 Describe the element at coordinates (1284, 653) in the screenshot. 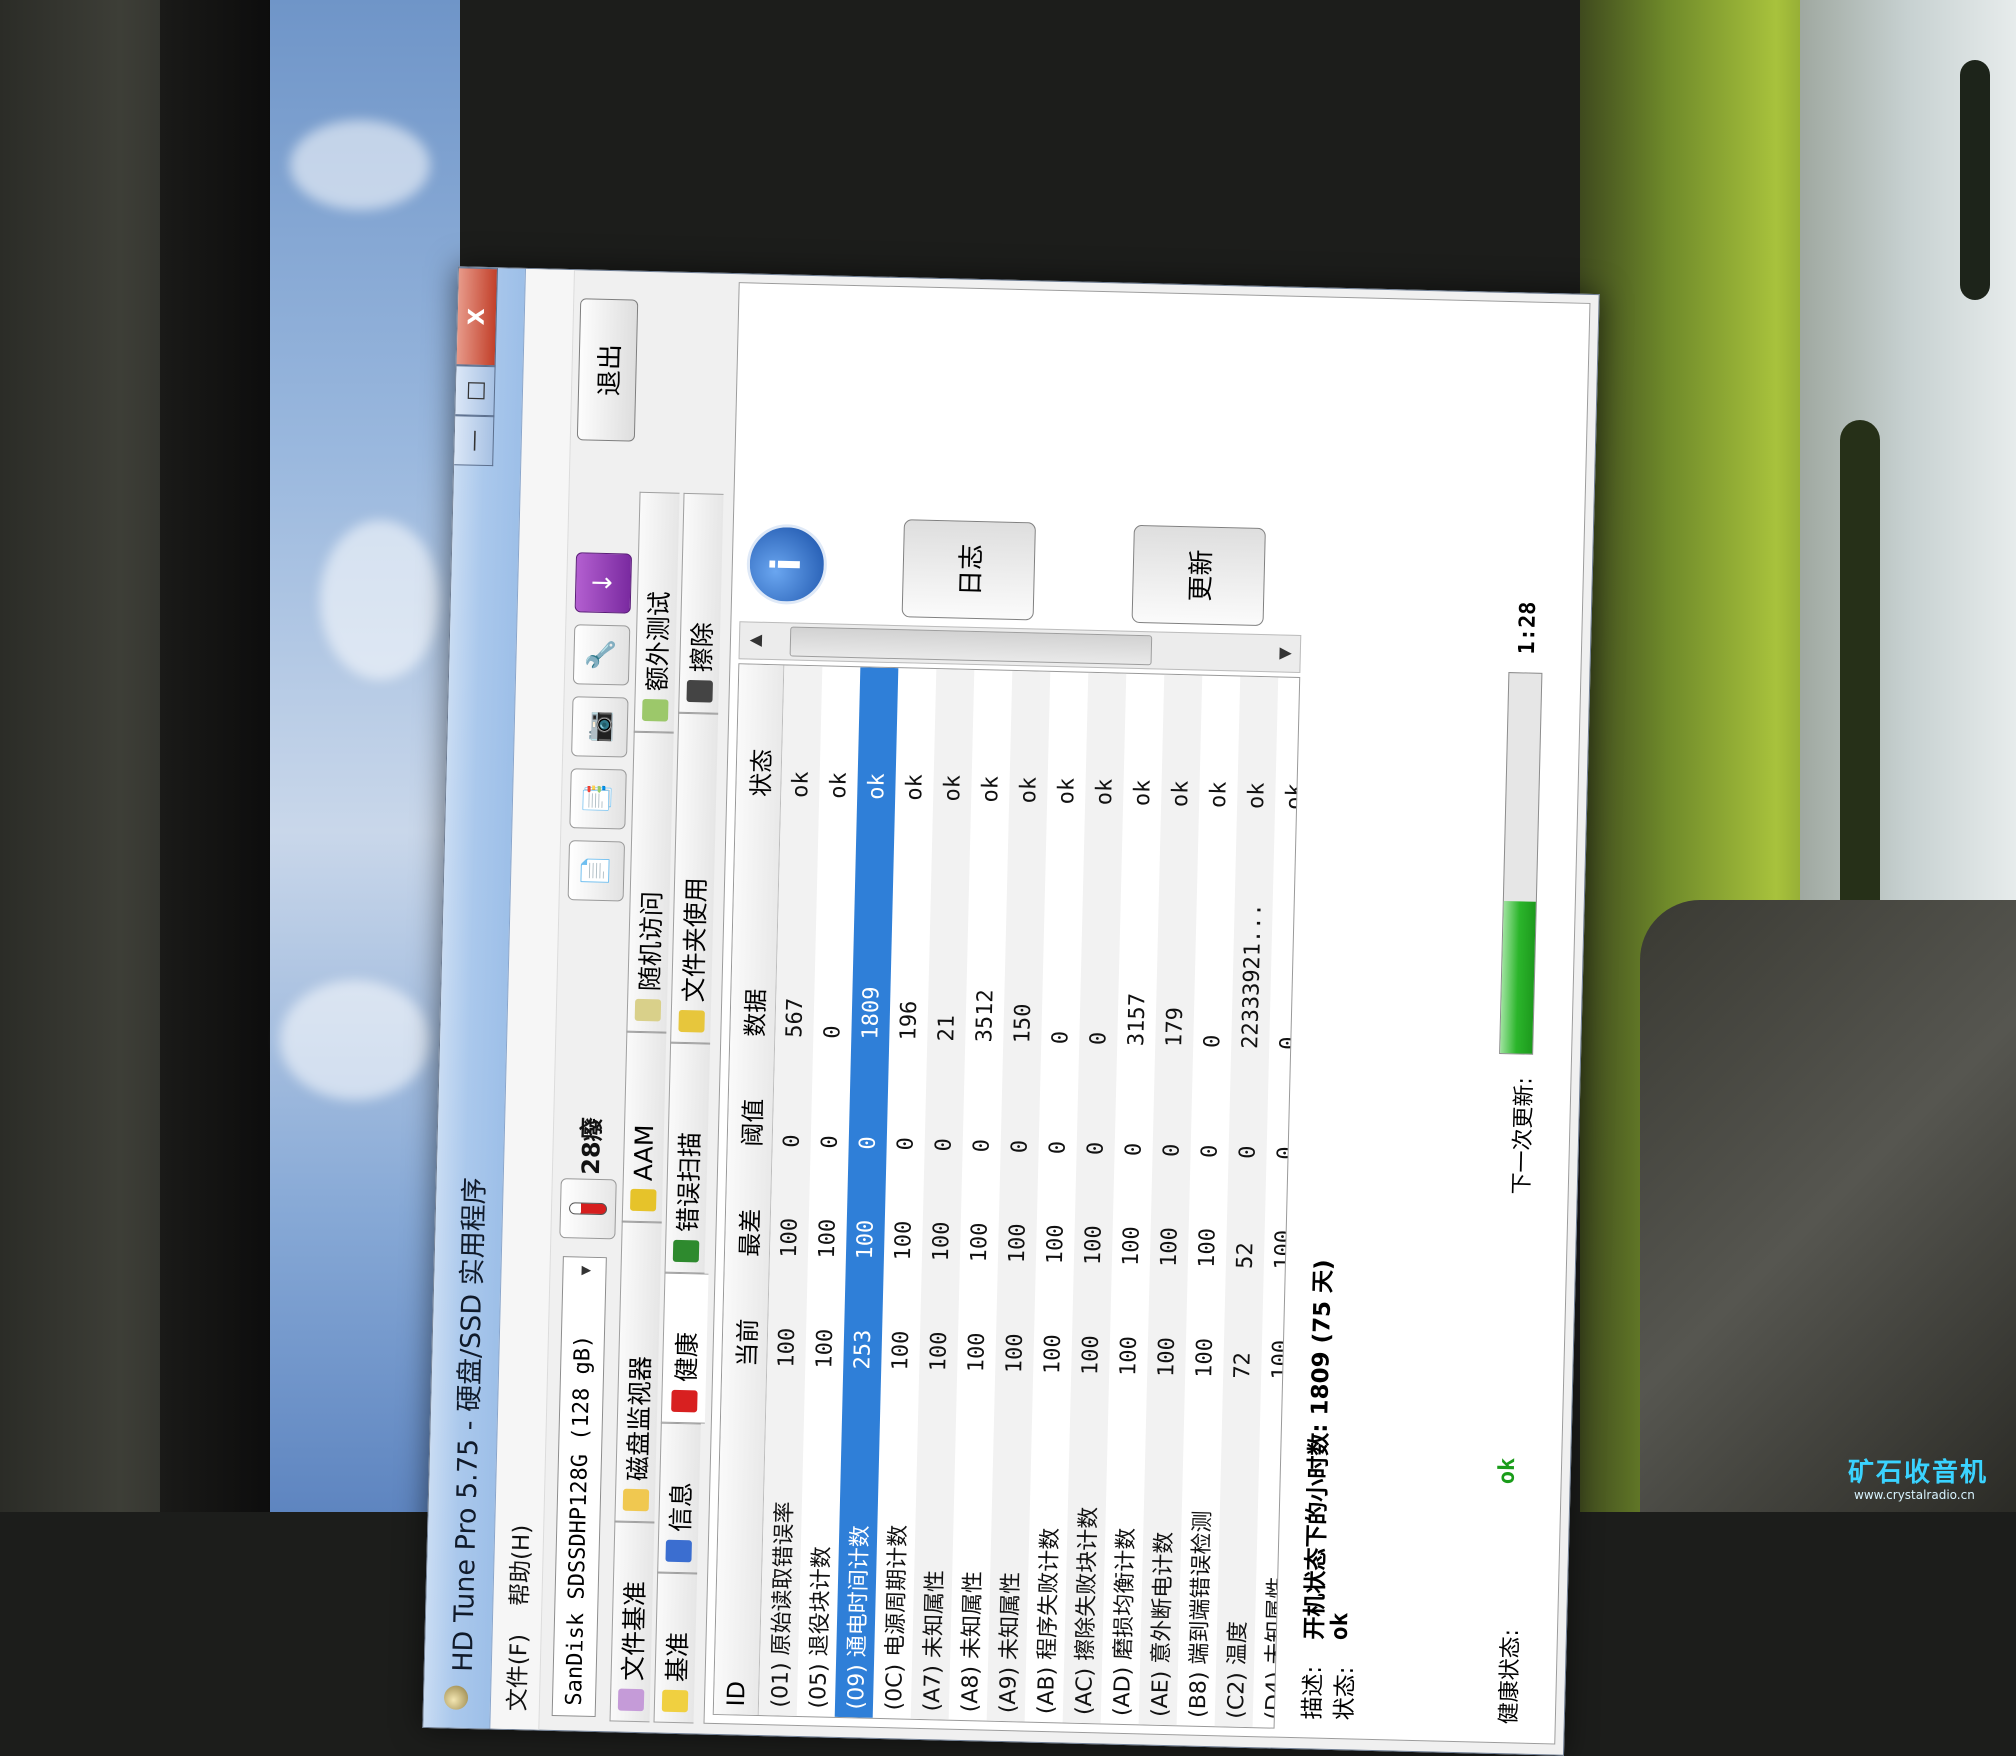

I see `scroll-down-icon: ▼` at that location.